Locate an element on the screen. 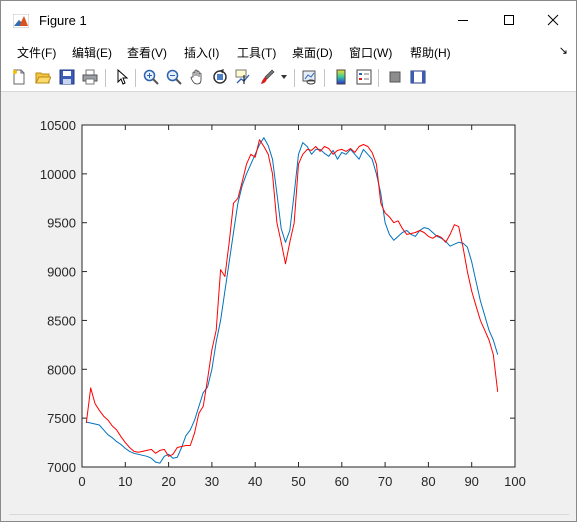 The width and height of the screenshot is (577, 522). x-tick-label: 30 is located at coordinates (212, 481).